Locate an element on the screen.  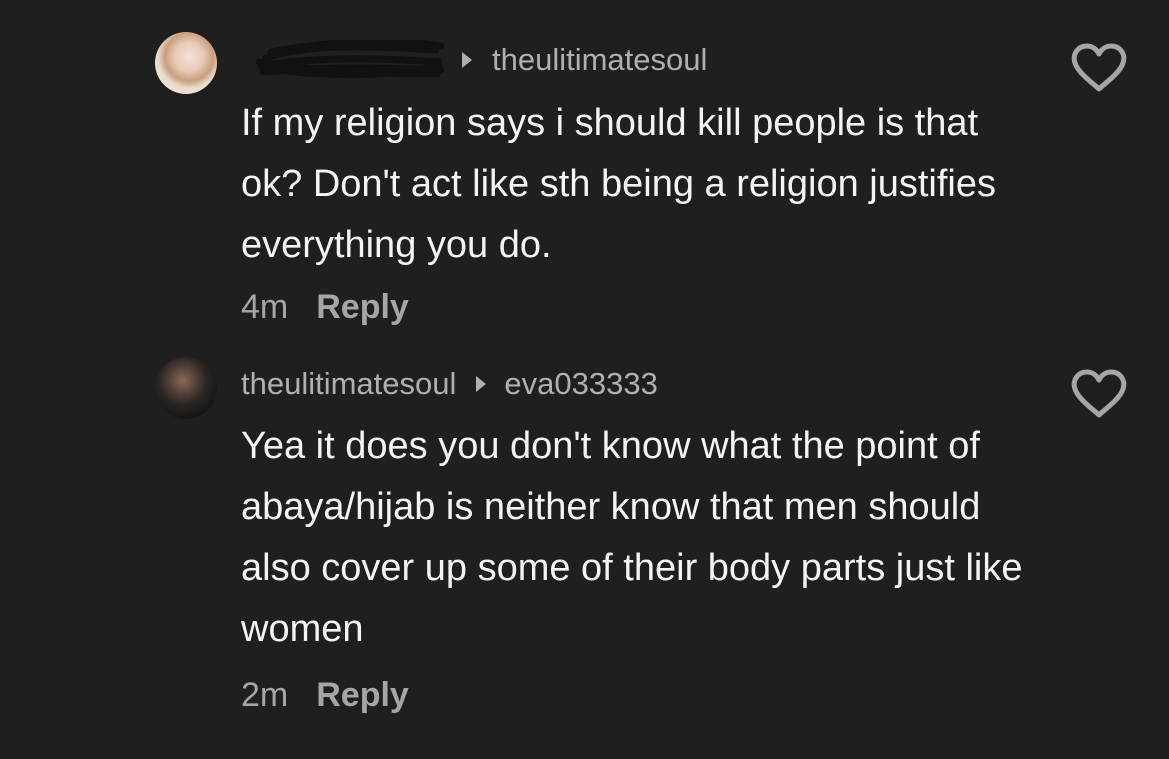
comment-meta: 2m Reply is located at coordinates (325, 695).